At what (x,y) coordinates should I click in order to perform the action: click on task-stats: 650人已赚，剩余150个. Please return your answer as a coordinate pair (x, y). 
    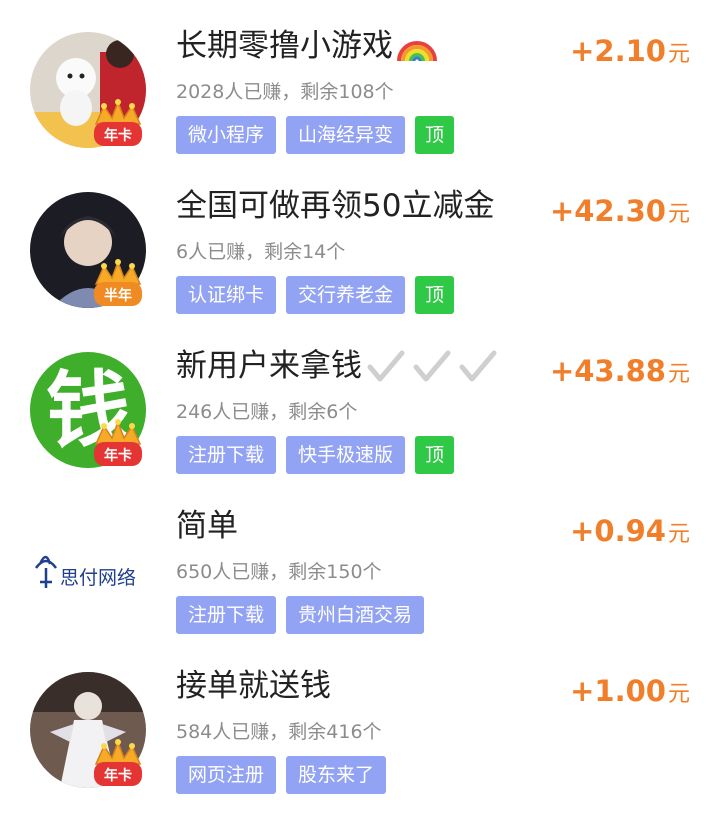
    Looking at the image, I should click on (279, 572).